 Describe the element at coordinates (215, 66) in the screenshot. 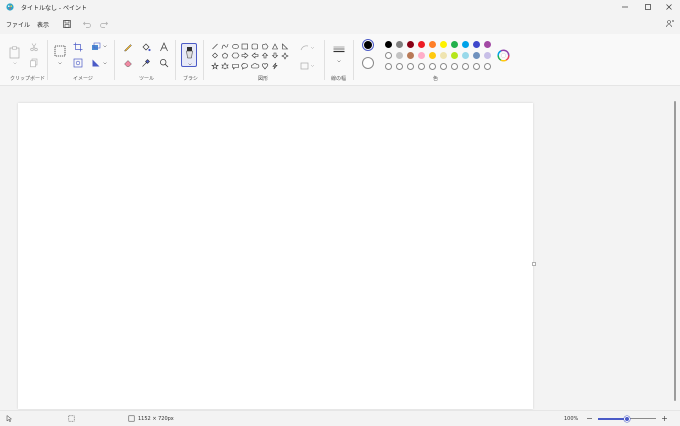

I see `five-point-star-shape-icon` at that location.